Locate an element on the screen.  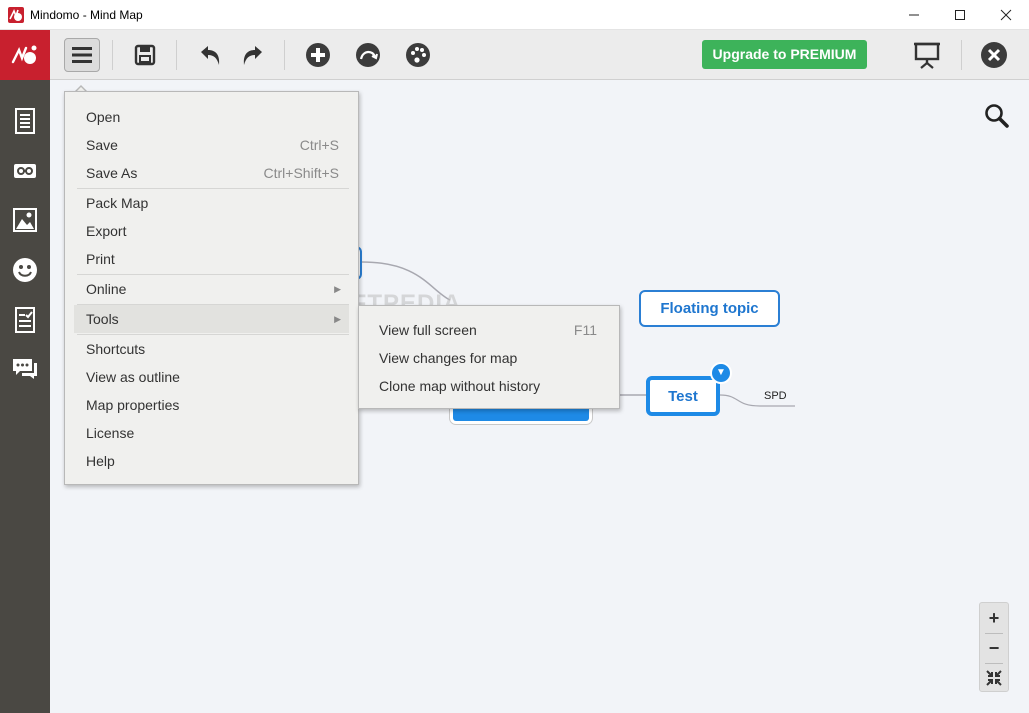
submenu-item-label: View full screen is located at coordinates (428, 330).